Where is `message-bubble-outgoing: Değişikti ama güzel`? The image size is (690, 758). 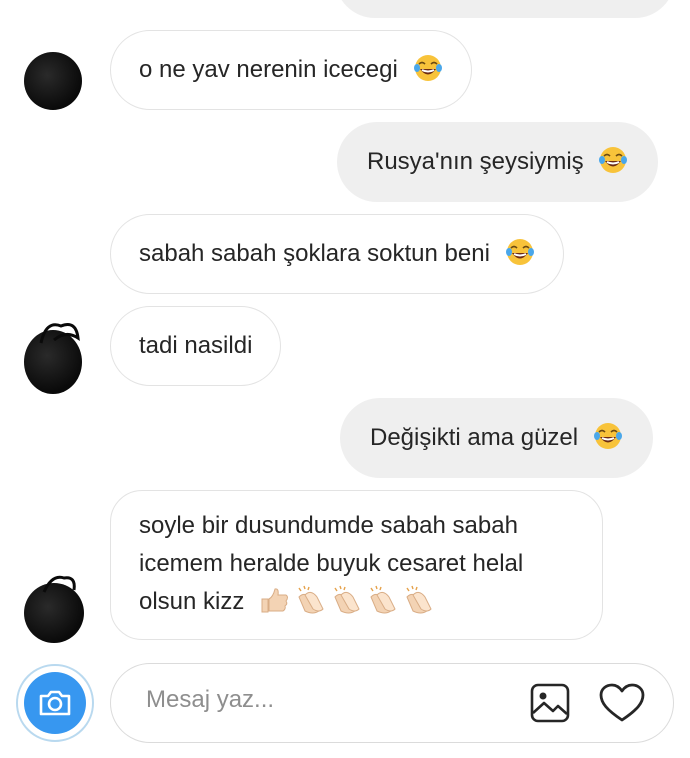 message-bubble-outgoing: Değişikti ama güzel is located at coordinates (496, 438).